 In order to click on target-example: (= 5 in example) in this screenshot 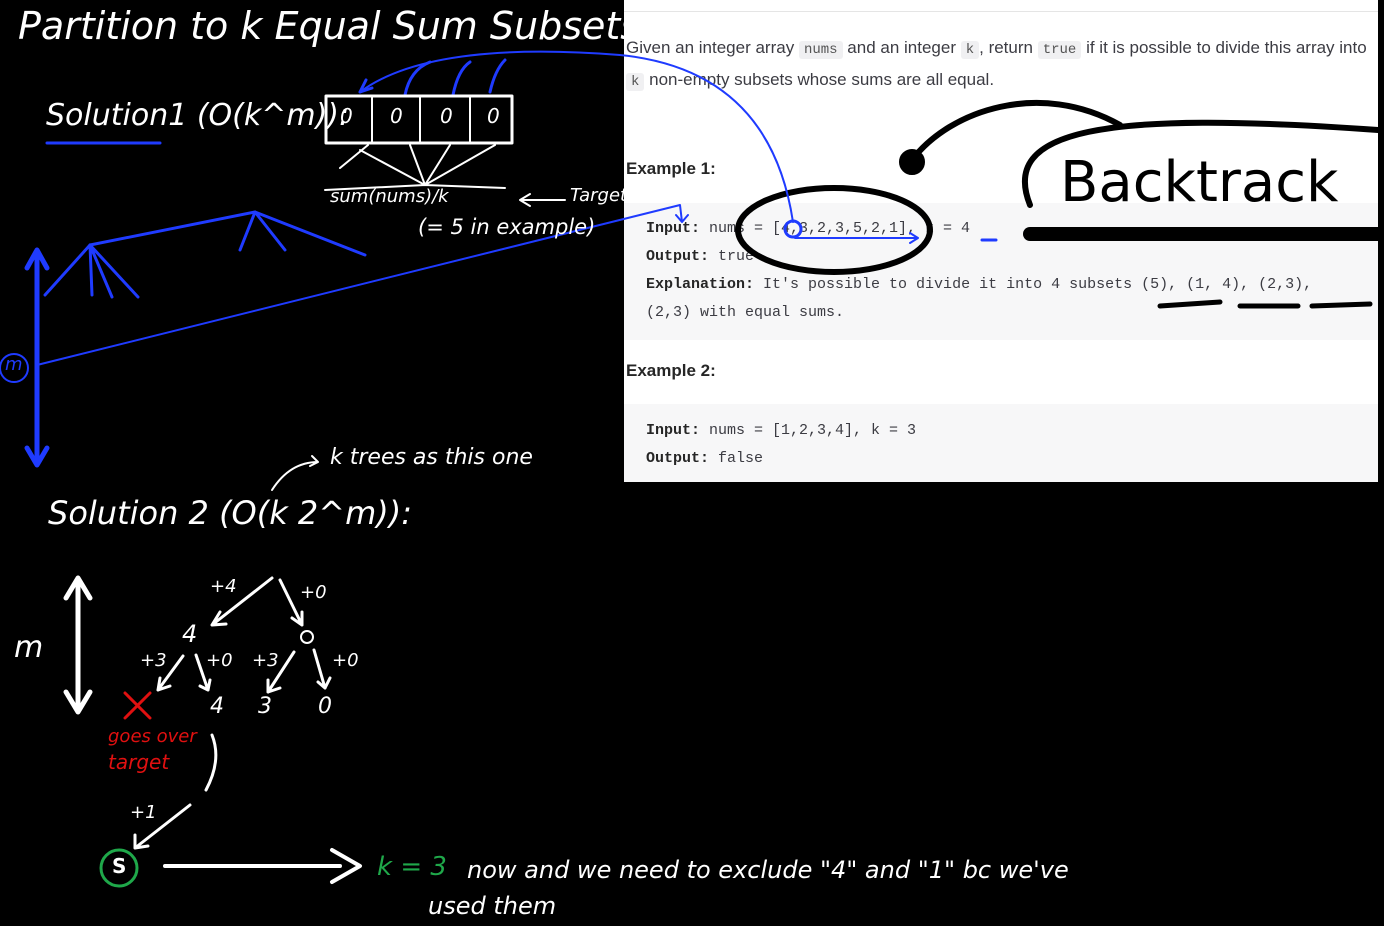, I will do `click(507, 227)`.